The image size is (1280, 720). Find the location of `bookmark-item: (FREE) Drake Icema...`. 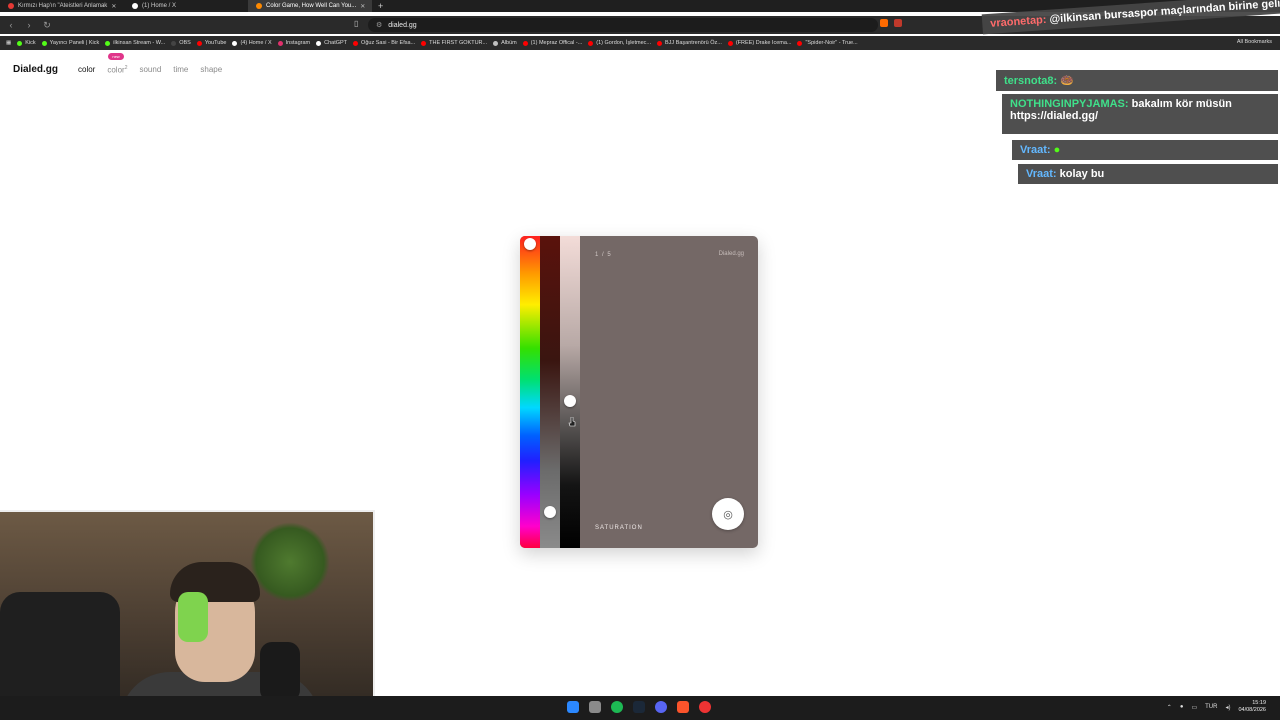

bookmark-item: (FREE) Drake Icema... is located at coordinates (759, 43).